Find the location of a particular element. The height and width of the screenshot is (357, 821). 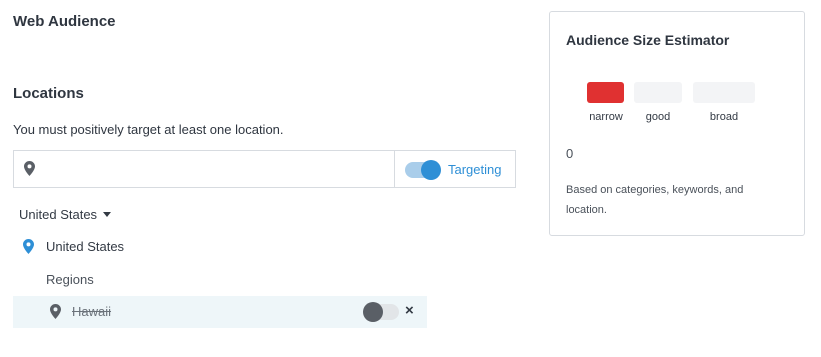

input-divider is located at coordinates (394, 169).